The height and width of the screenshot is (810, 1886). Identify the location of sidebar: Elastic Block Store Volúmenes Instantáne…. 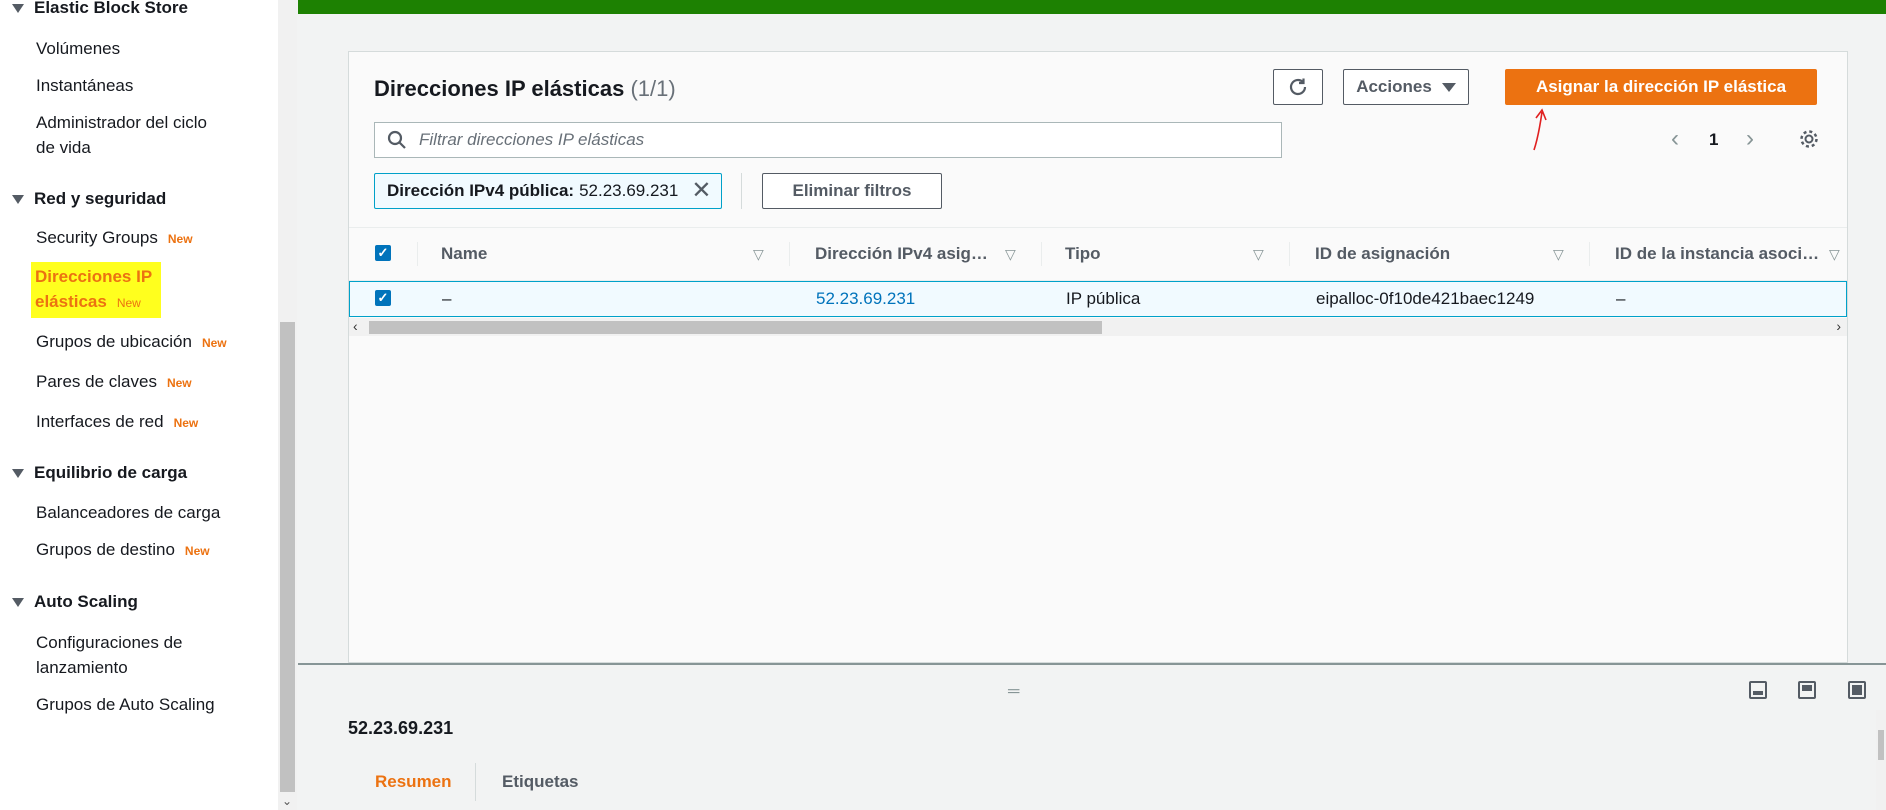
(139, 405).